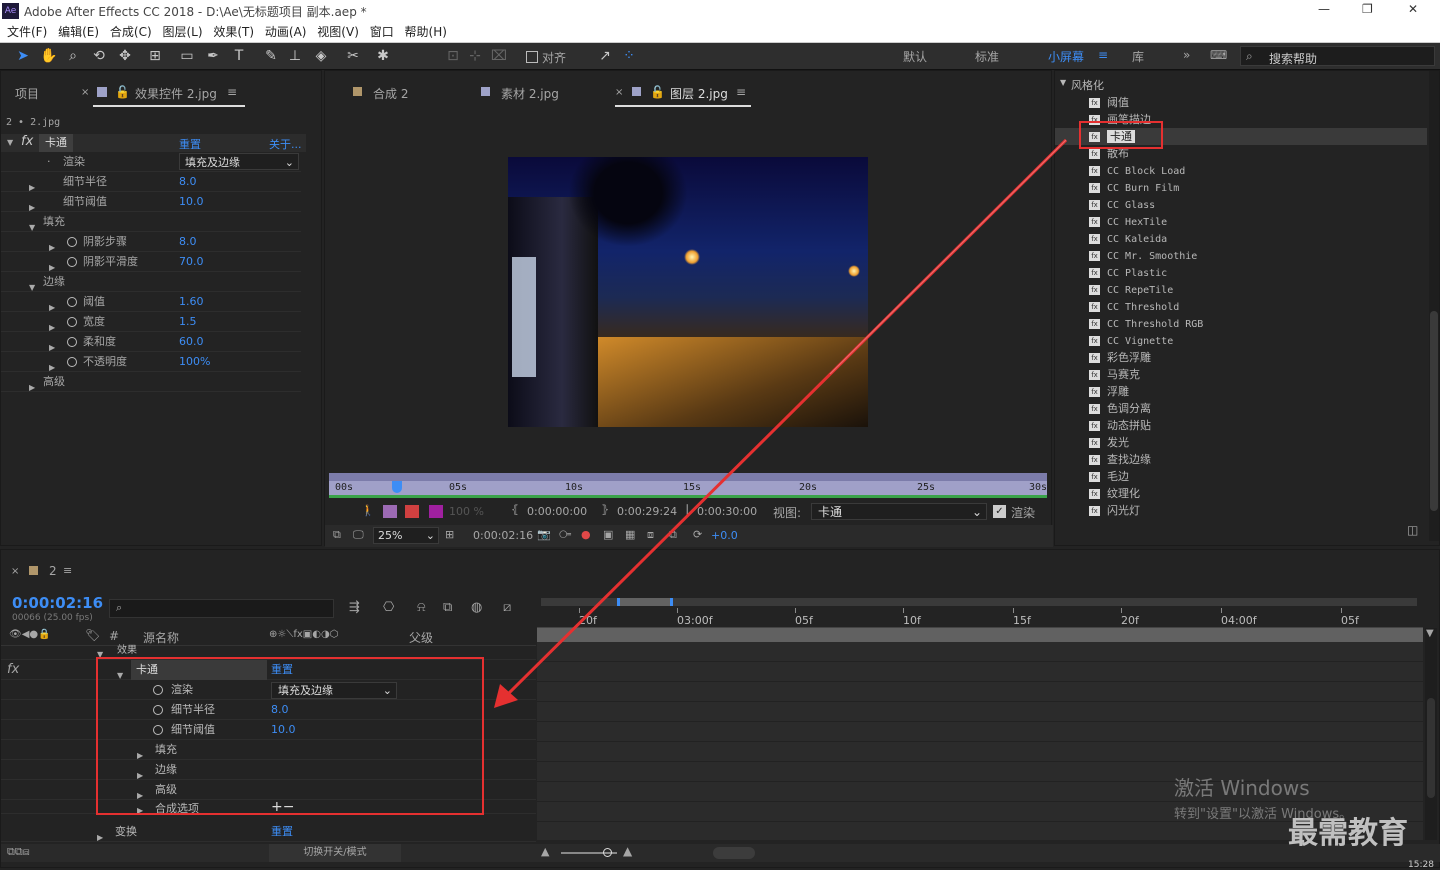 The height and width of the screenshot is (870, 1440). Describe the element at coordinates (290, 736) in the screenshot. I see `timeline-highlight-box` at that location.